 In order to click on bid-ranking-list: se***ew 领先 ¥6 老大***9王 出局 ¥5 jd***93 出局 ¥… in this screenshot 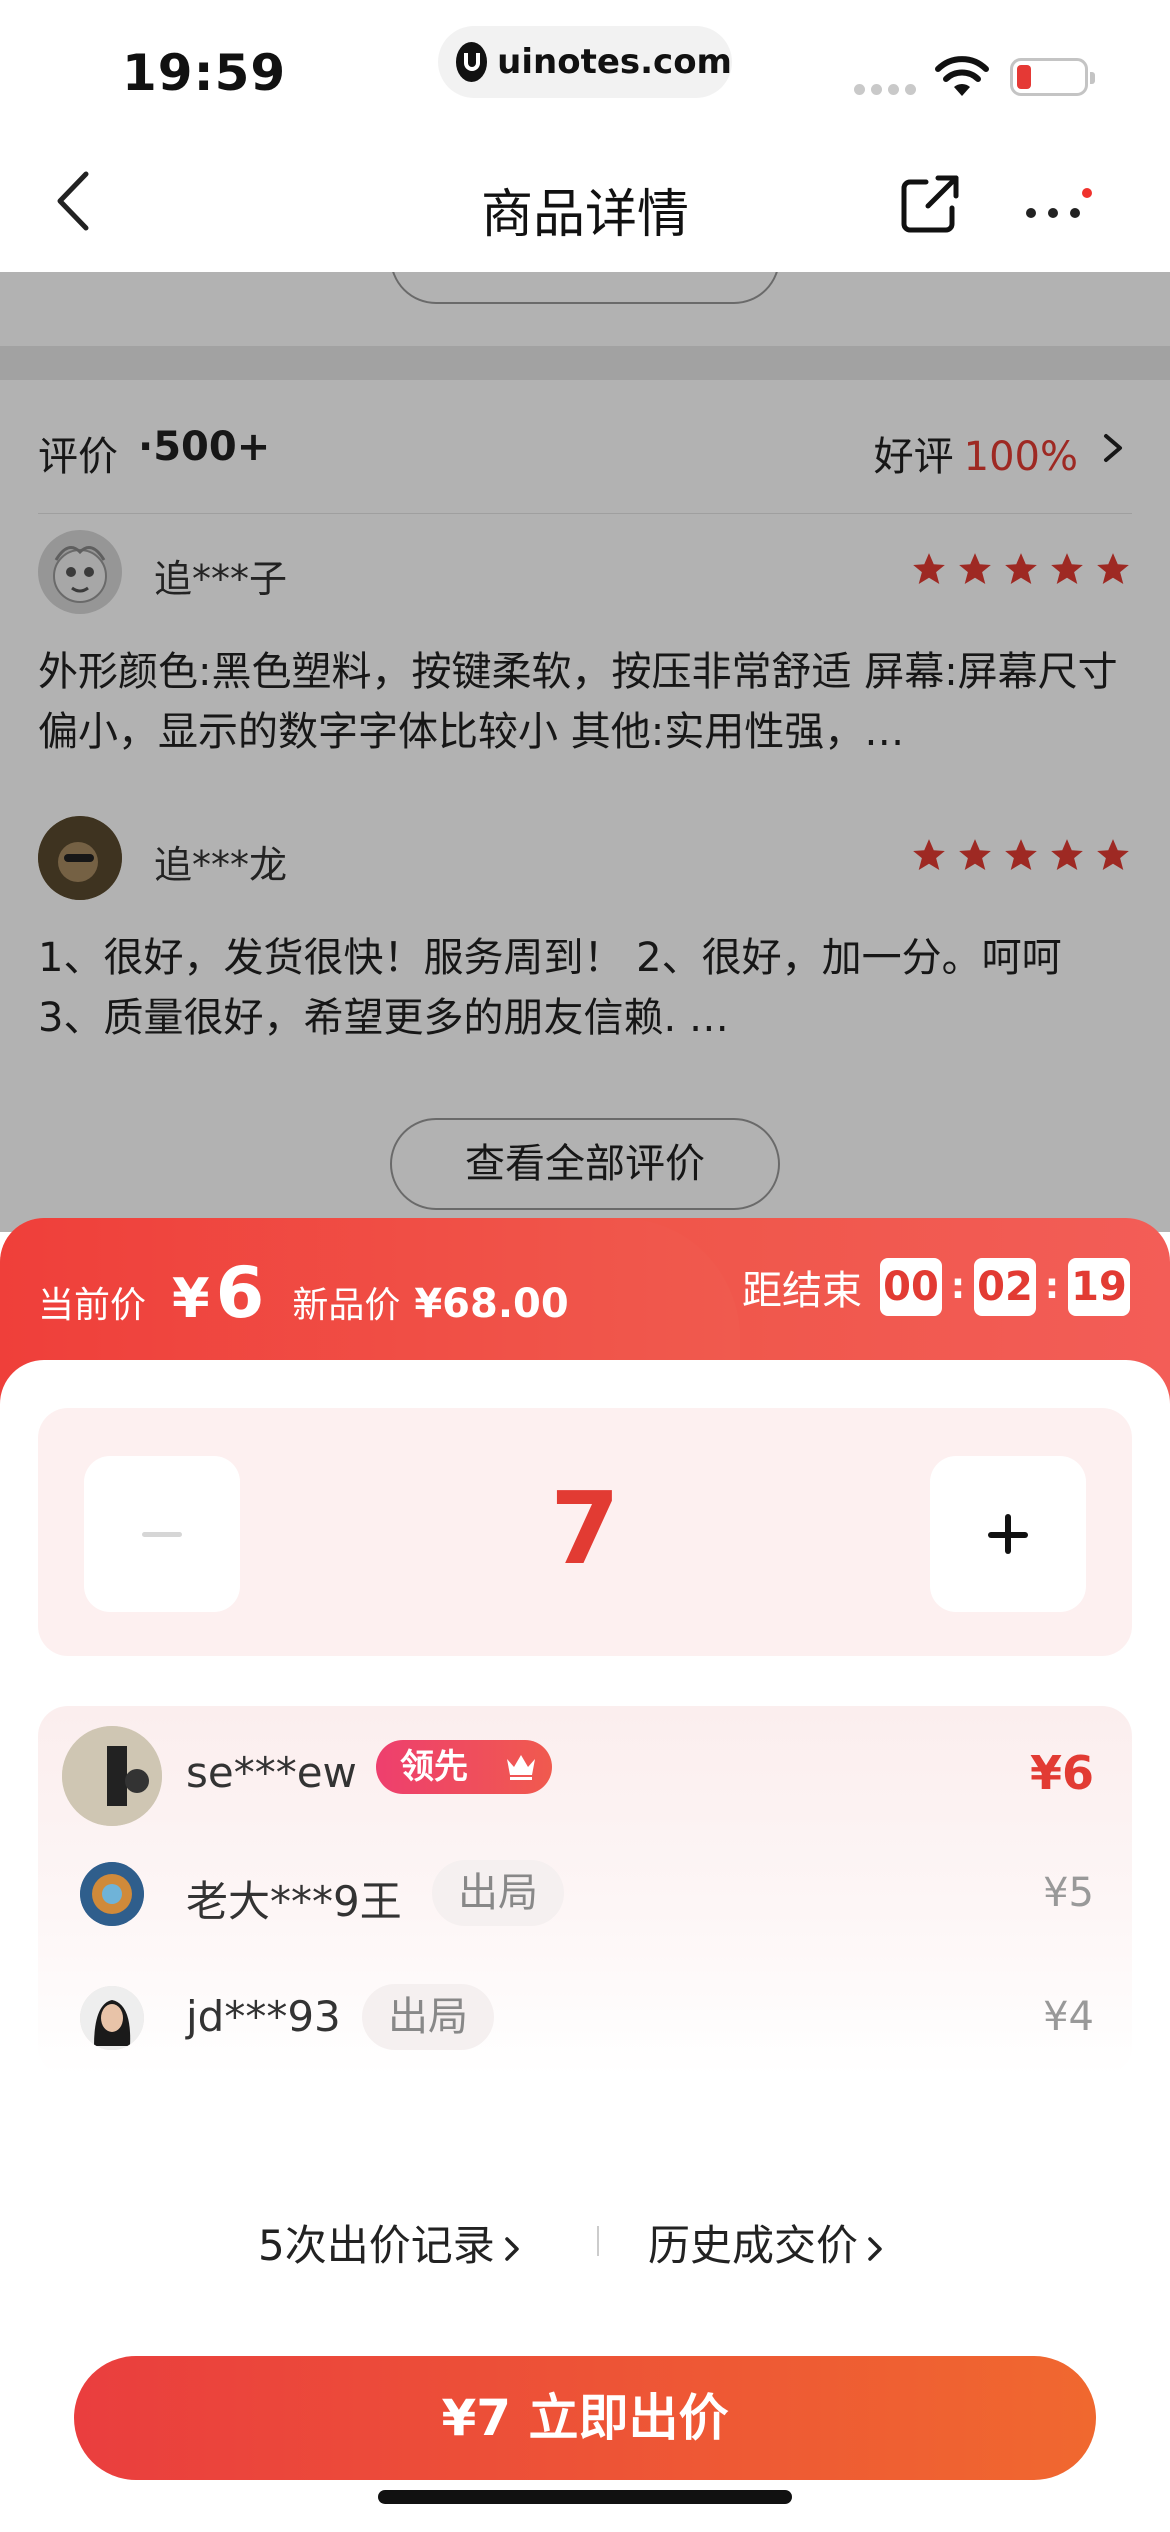, I will do `click(585, 1891)`.